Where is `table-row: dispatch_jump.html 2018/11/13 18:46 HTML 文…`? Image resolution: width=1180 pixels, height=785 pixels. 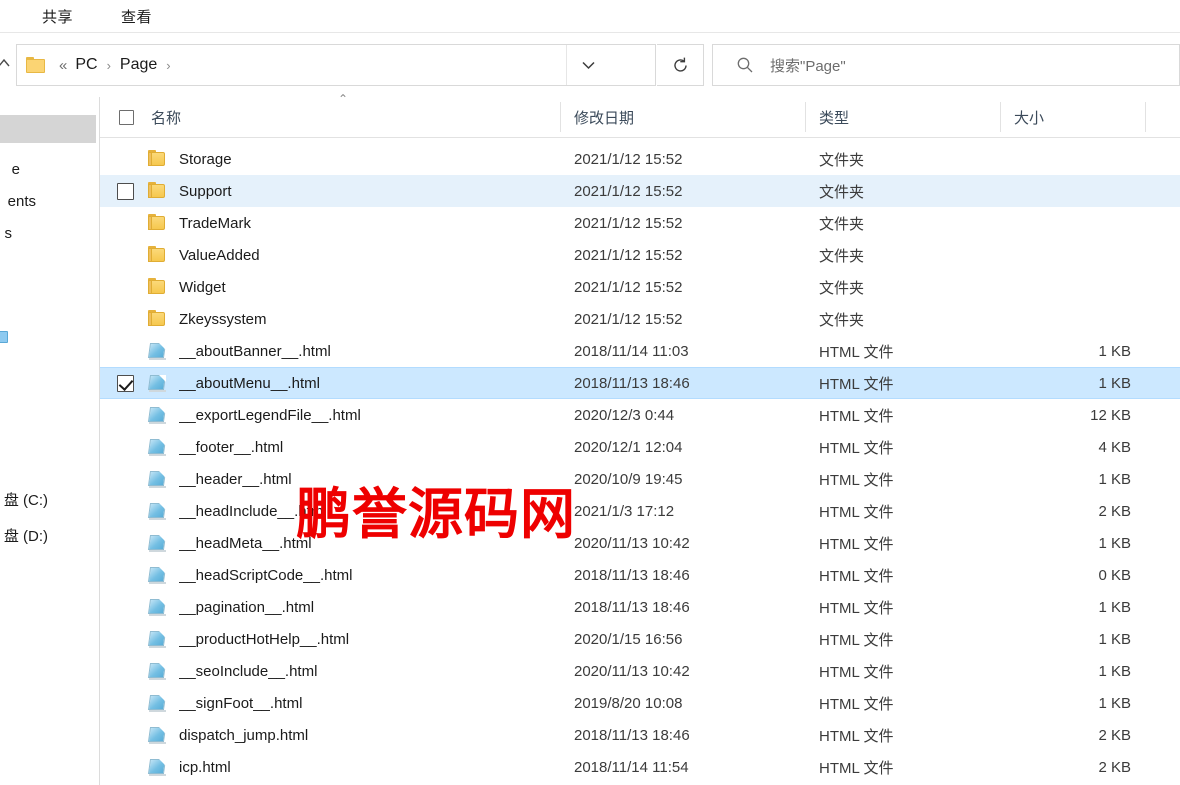 table-row: dispatch_jump.html 2018/11/13 18:46 HTML 文… is located at coordinates (640, 735).